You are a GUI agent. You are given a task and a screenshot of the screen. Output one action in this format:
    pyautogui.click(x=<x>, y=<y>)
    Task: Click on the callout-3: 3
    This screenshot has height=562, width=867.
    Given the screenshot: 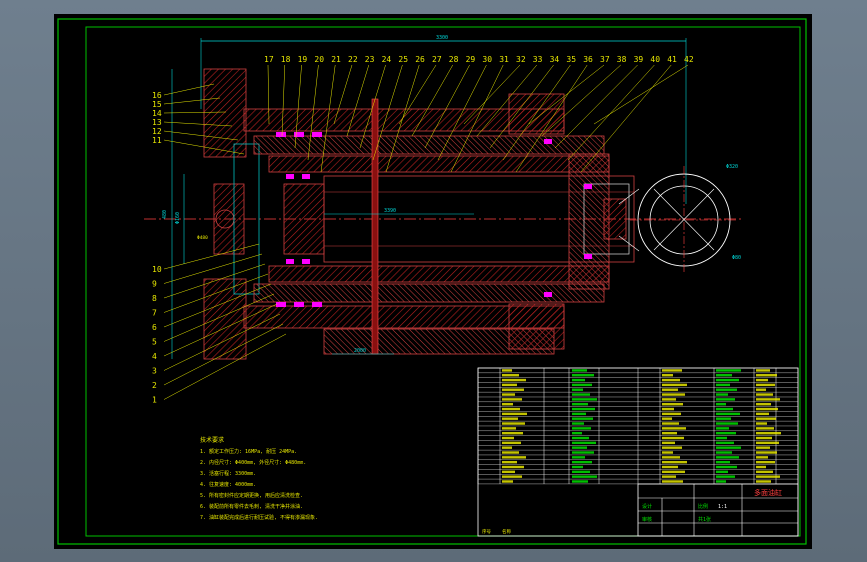 What is the action you would take?
    pyautogui.click(x=154, y=371)
    